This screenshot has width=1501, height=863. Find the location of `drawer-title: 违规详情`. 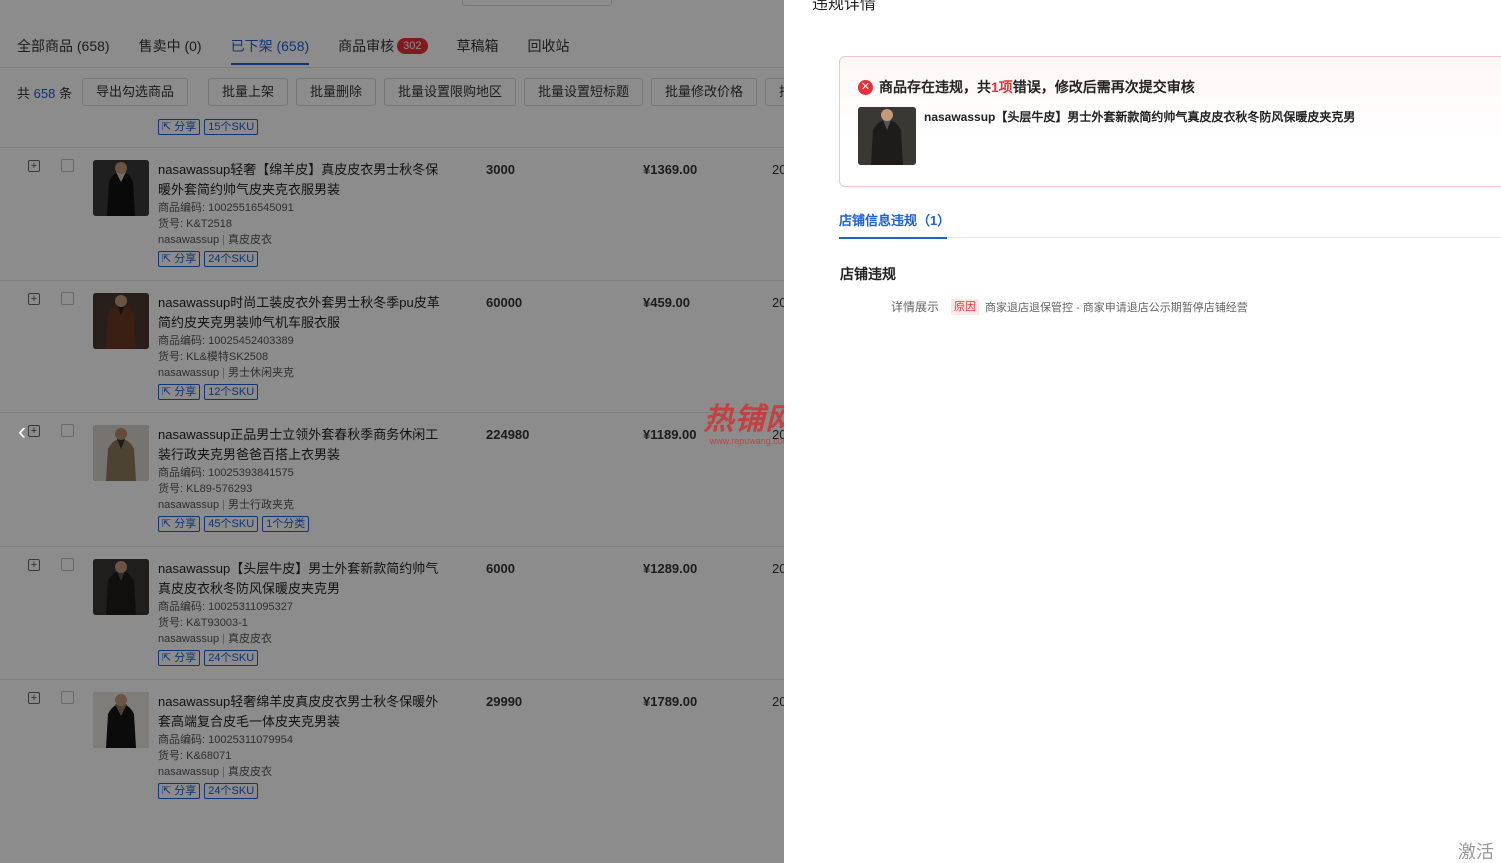

drawer-title: 违规详情 is located at coordinates (844, 6).